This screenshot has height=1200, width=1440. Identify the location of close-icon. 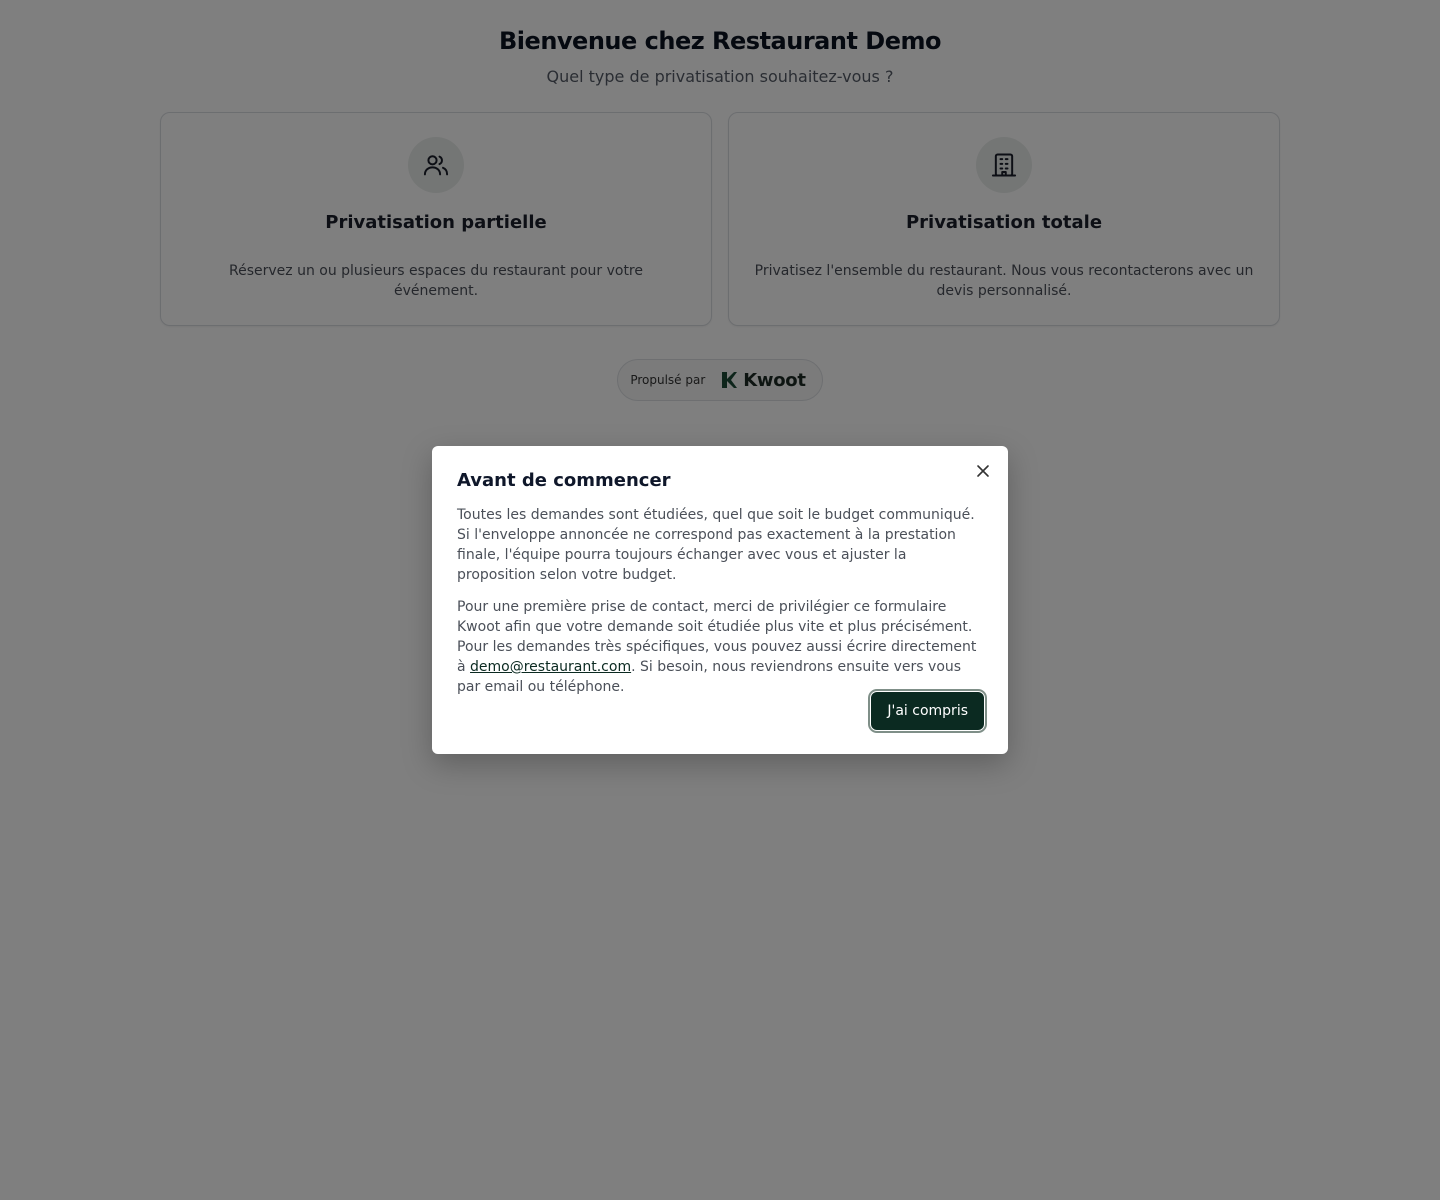
(983, 471).